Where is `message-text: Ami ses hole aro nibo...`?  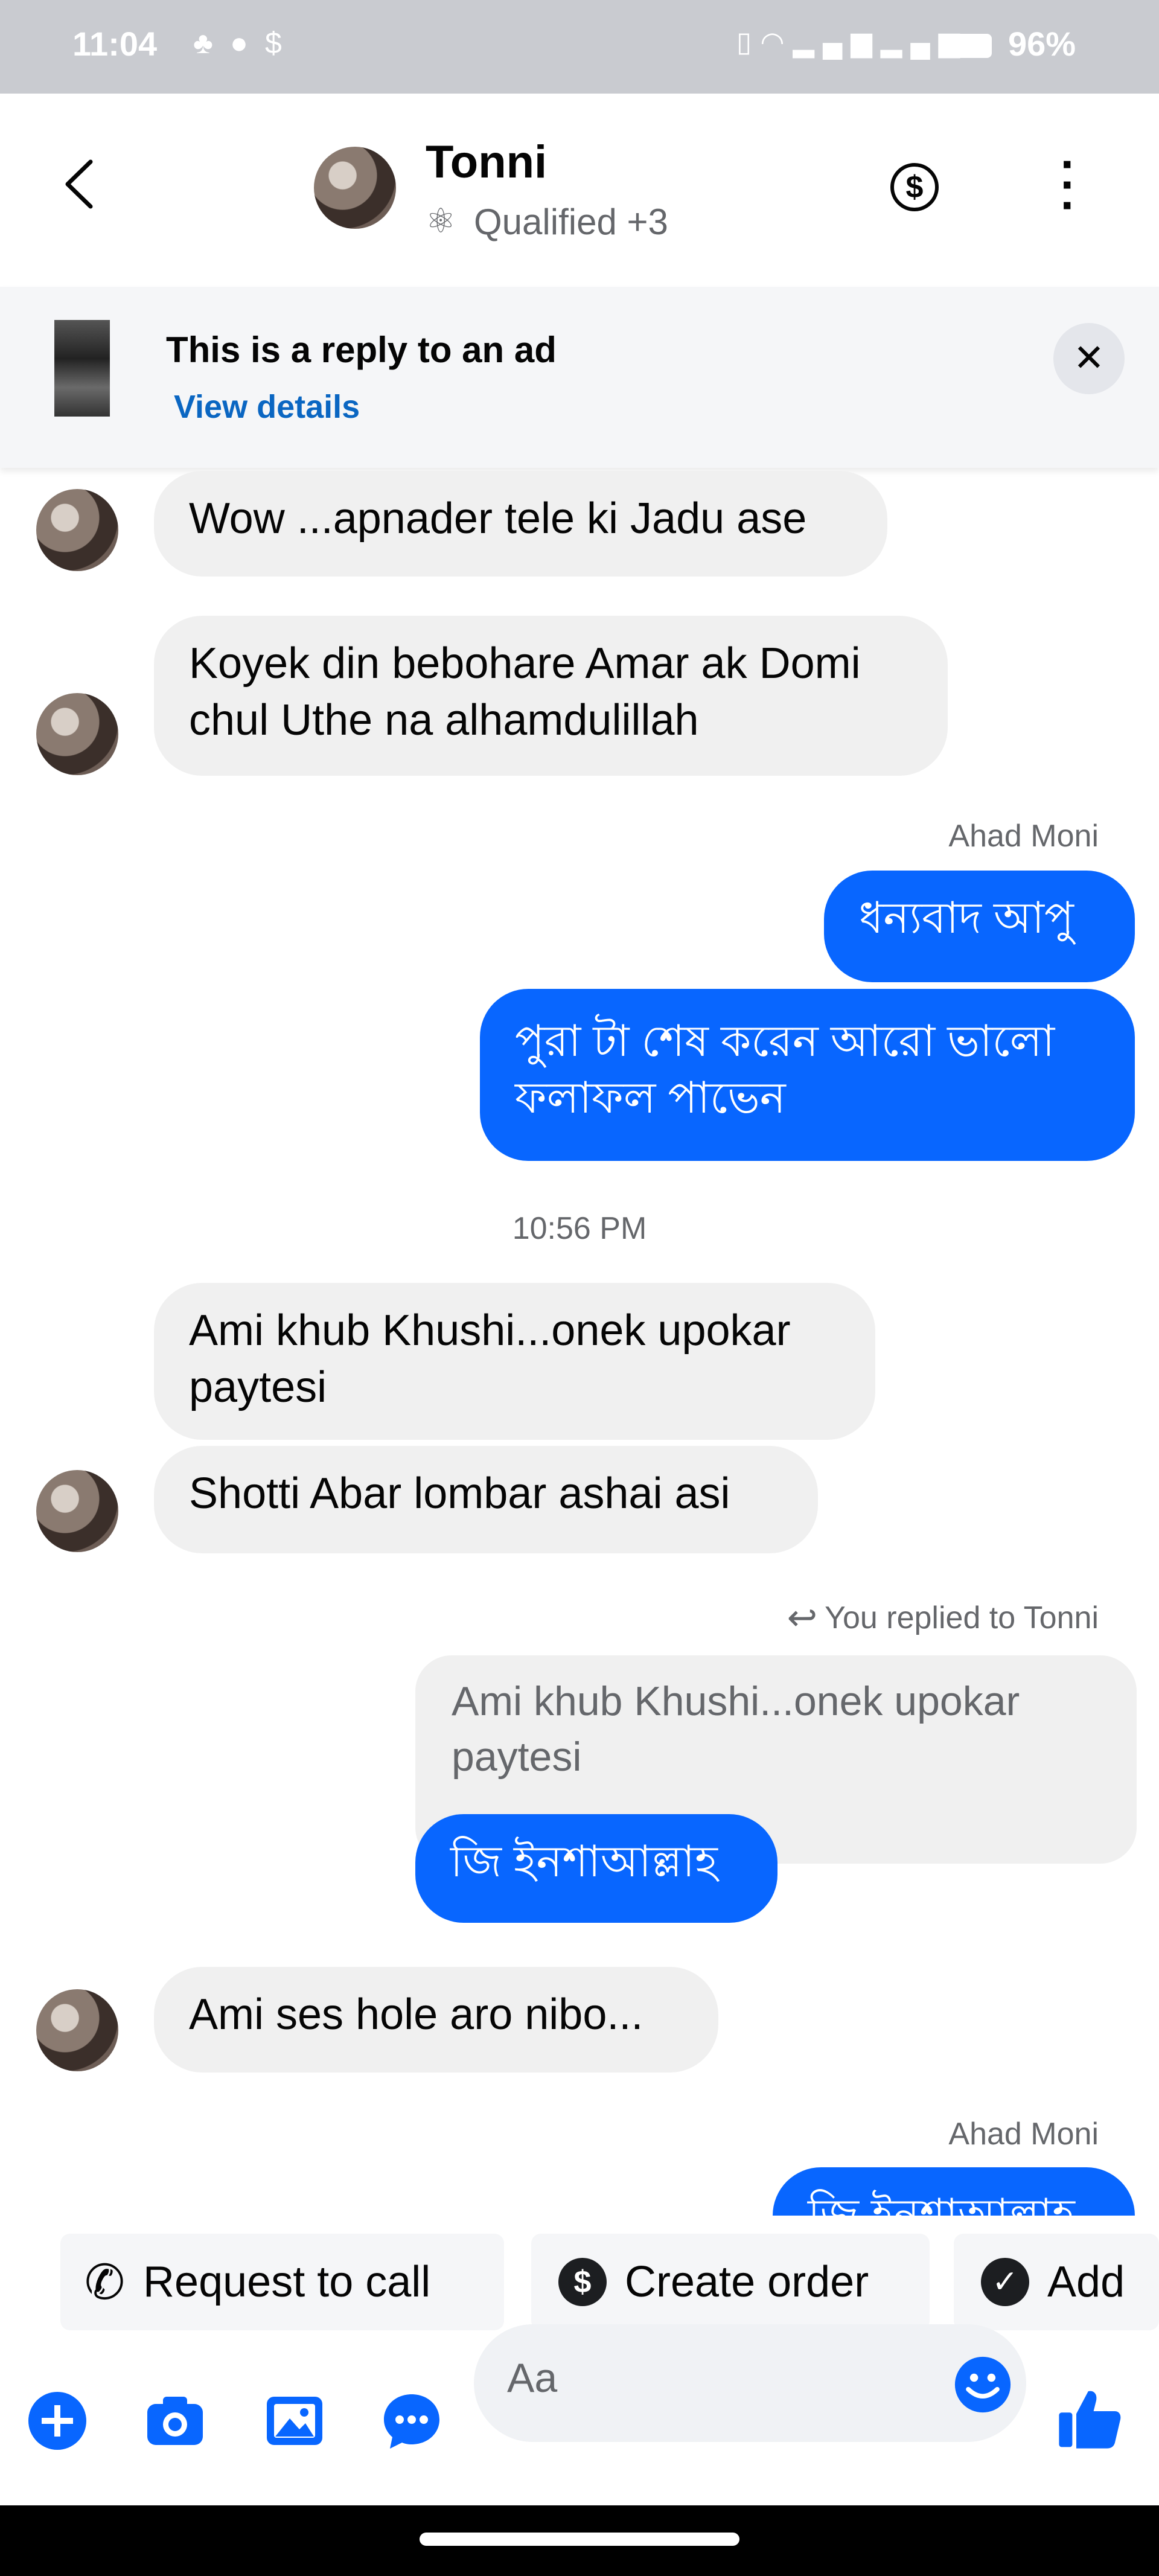
message-text: Ami ses hole aro nibo... is located at coordinates (416, 2014).